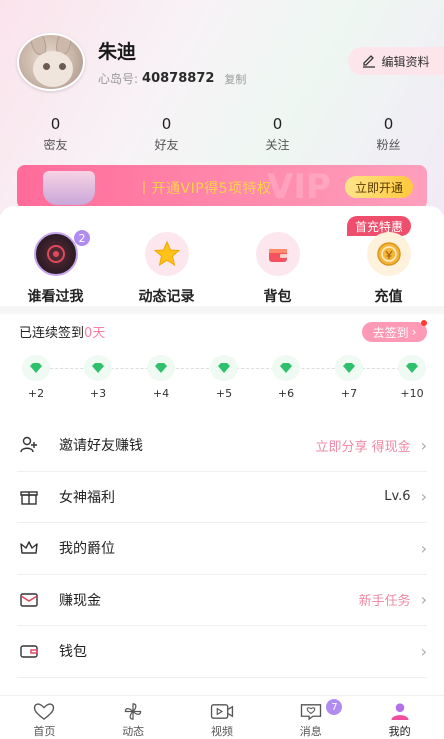 The width and height of the screenshot is (444, 739). I want to click on signin-prefix: 已连续签到, so click(52, 333).